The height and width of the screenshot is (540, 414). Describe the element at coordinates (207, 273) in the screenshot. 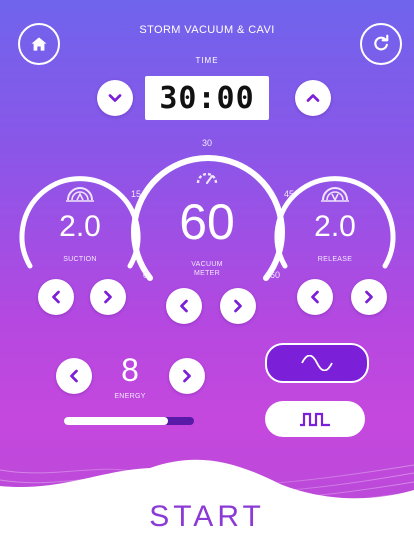

I see `vacuum-label-line2: METER` at that location.